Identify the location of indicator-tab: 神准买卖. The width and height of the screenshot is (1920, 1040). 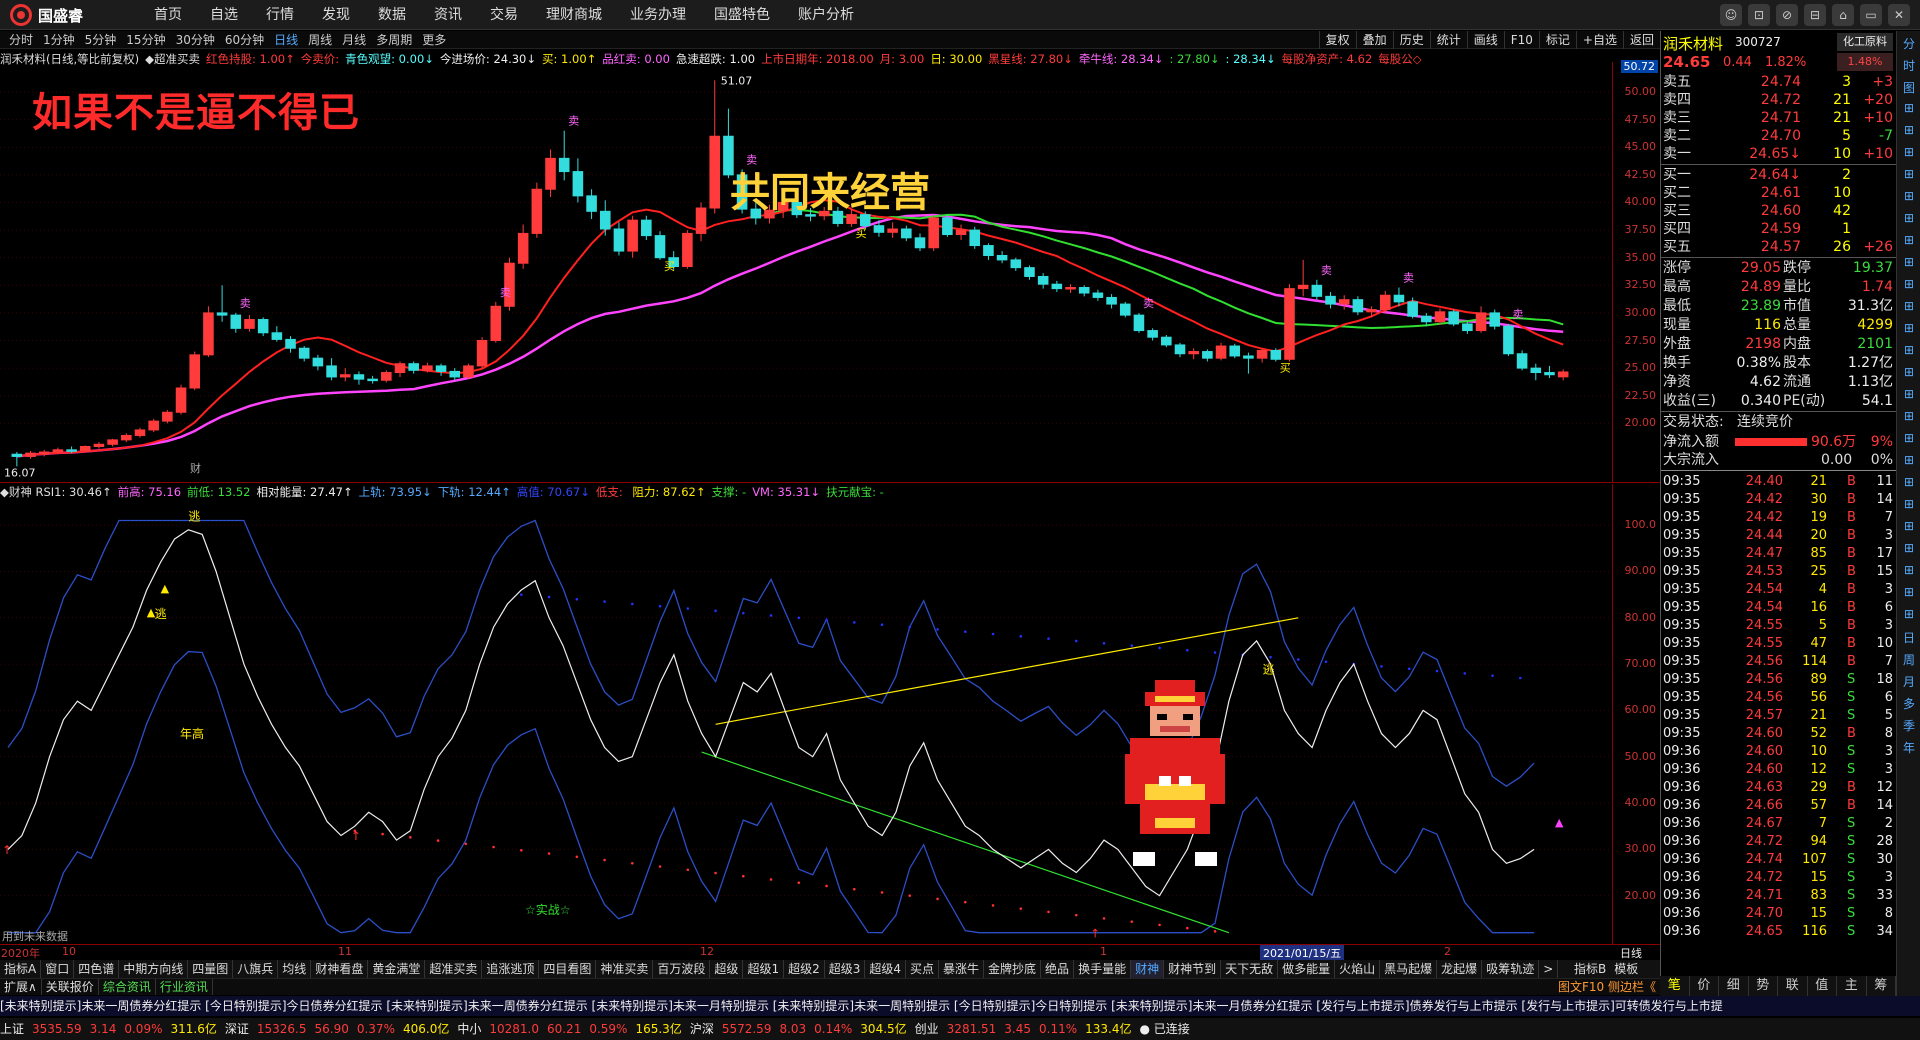
(625, 969).